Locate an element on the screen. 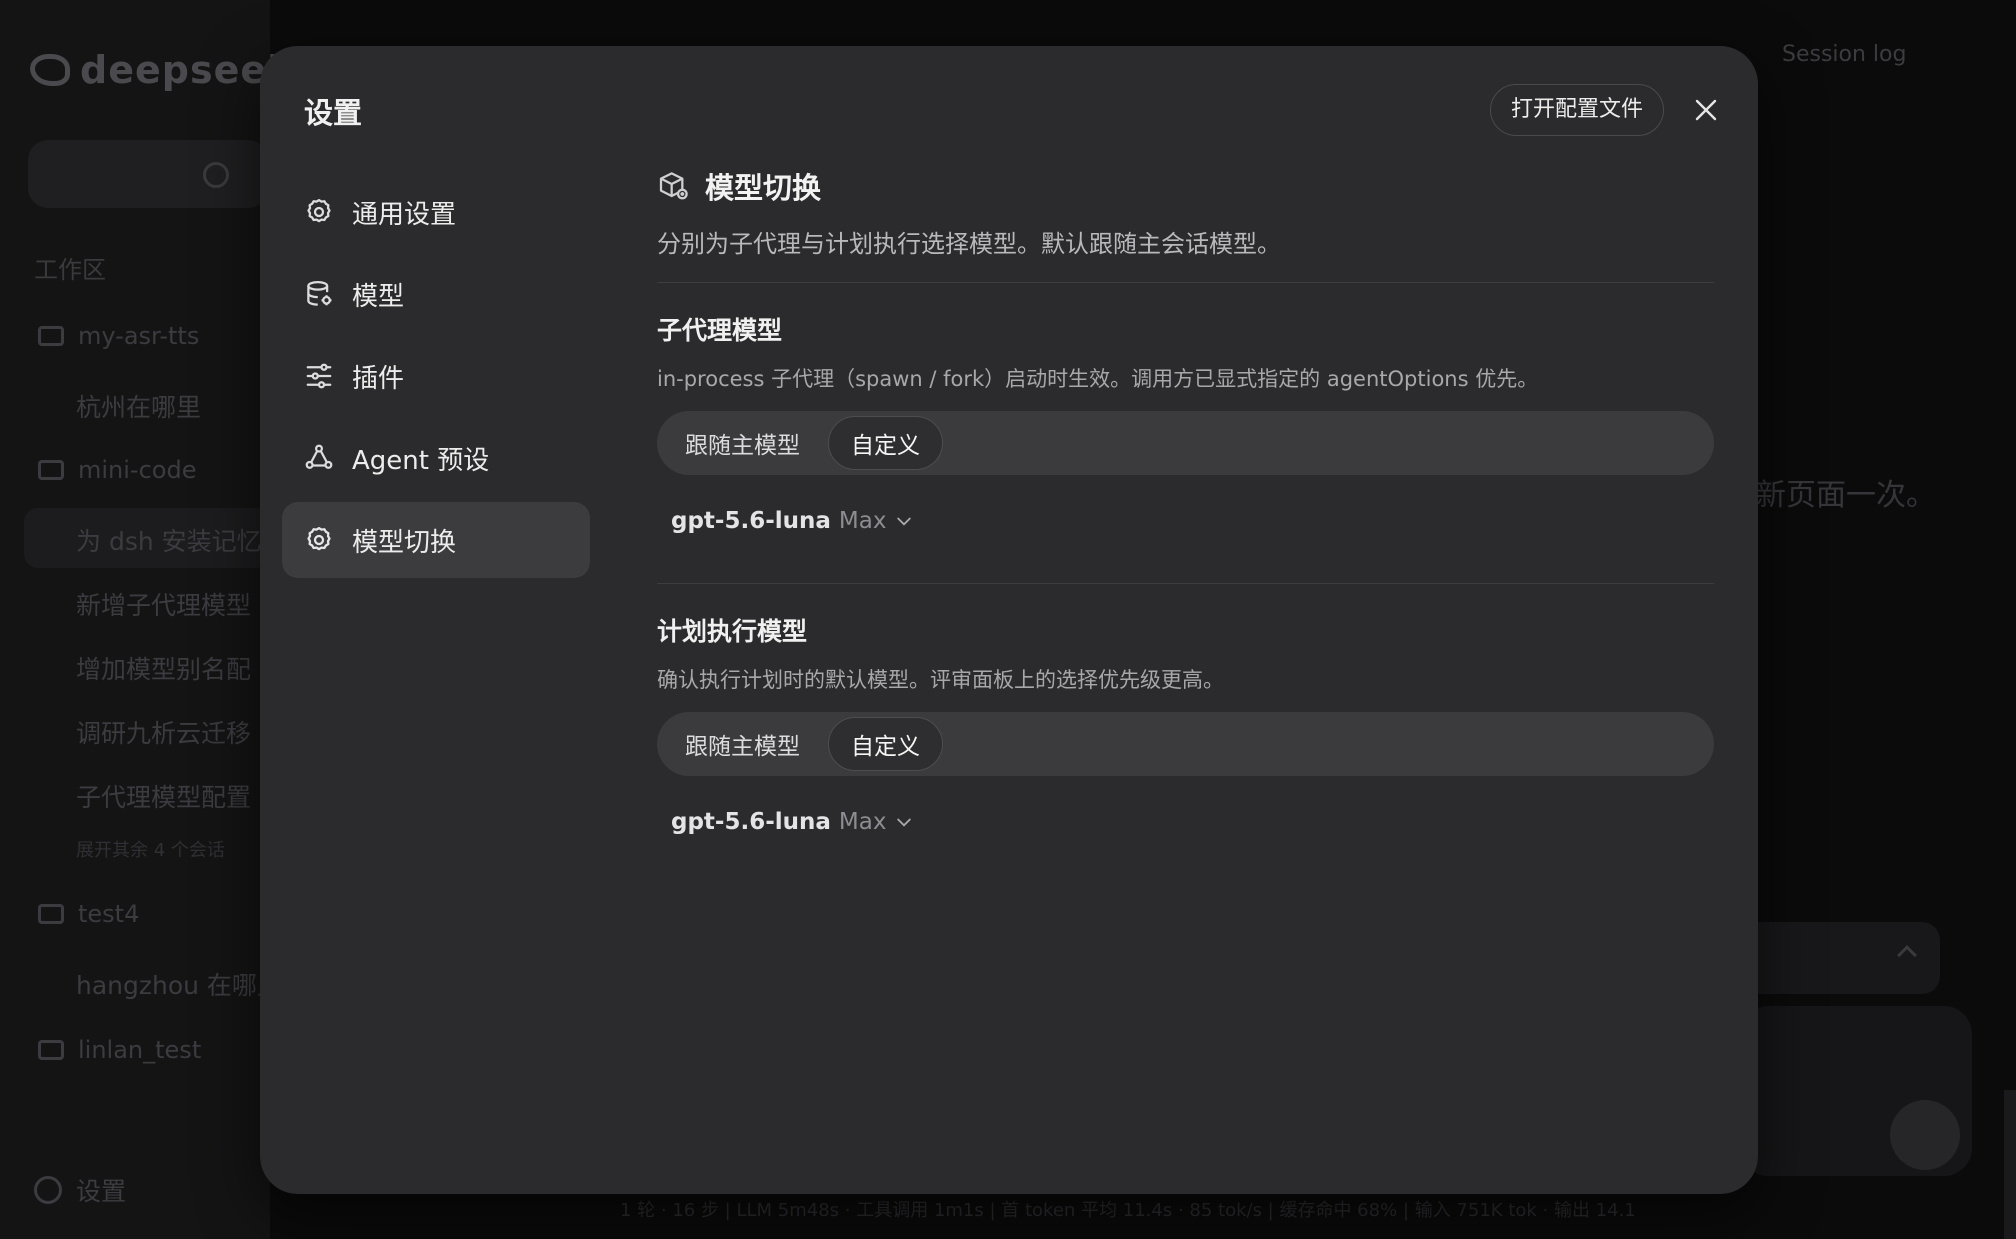 This screenshot has height=1239, width=2016. panel-title: 模型切换 is located at coordinates (763, 188).